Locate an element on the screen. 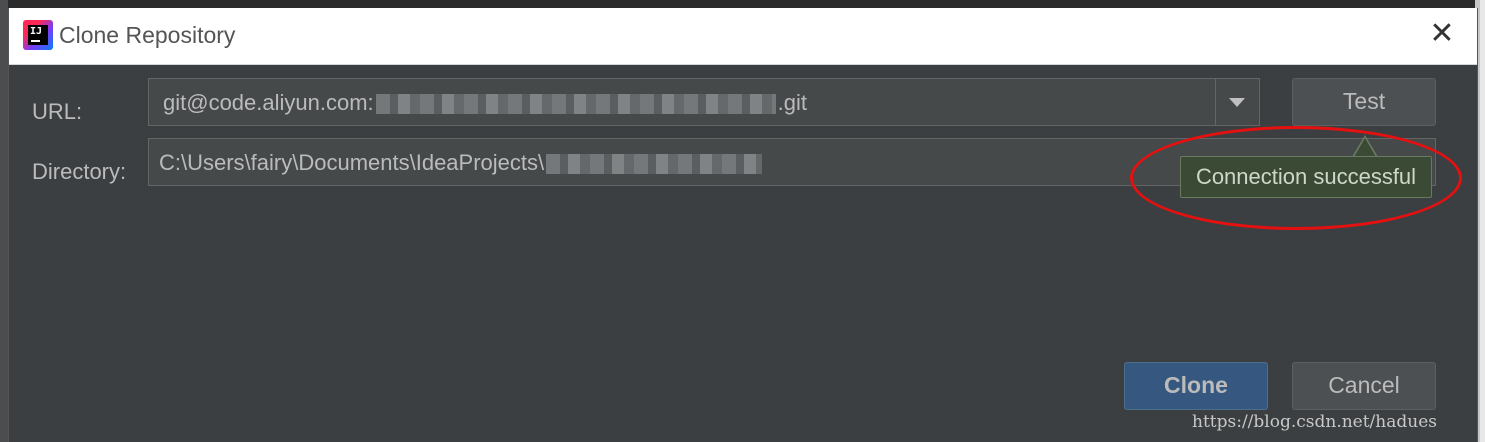  url-value-suffix: .git is located at coordinates (792, 102).